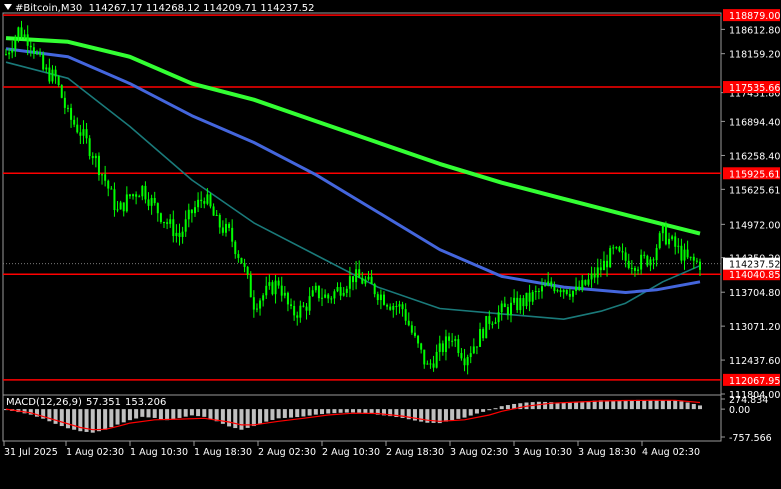 The image size is (781, 489). Describe the element at coordinates (103, 402) in the screenshot. I see `macd-main-value: 57.351` at that location.